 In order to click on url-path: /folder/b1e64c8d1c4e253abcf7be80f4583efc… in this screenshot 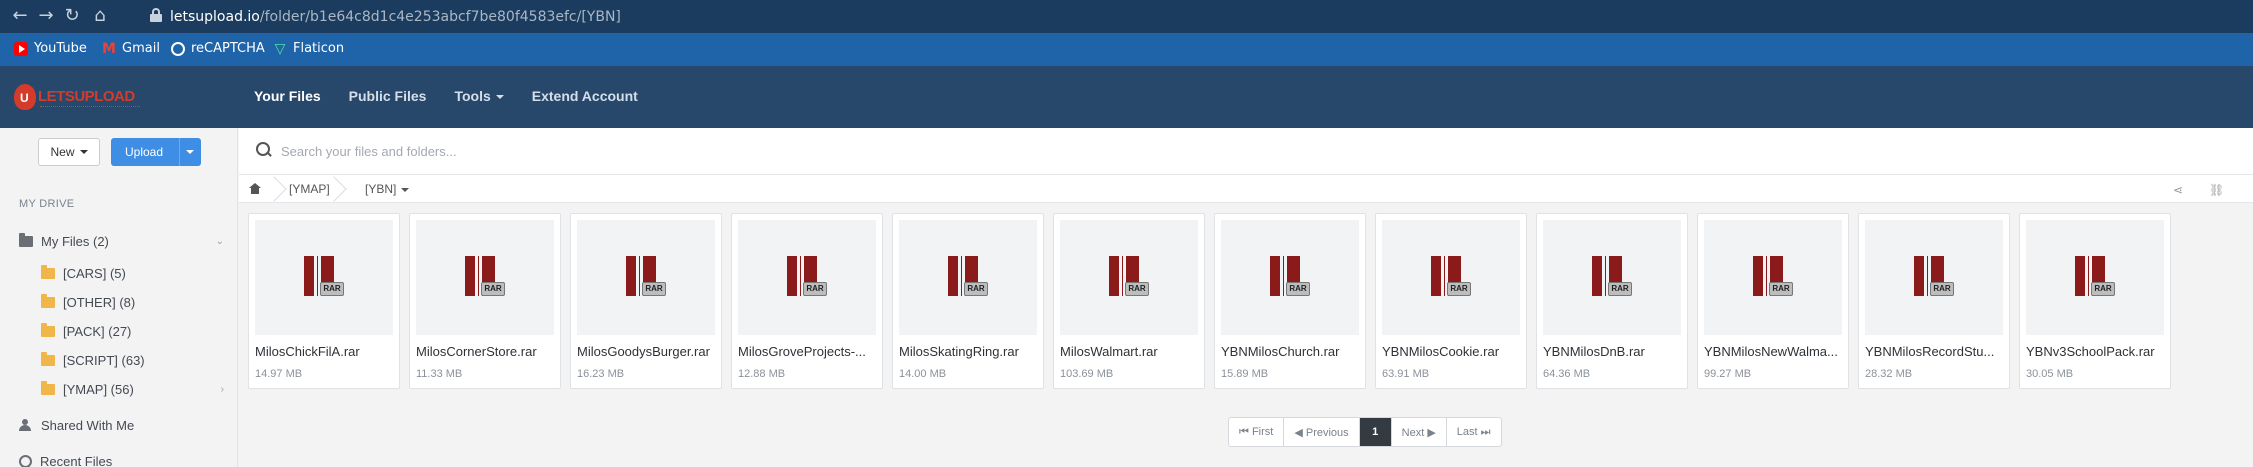, I will do `click(440, 17)`.